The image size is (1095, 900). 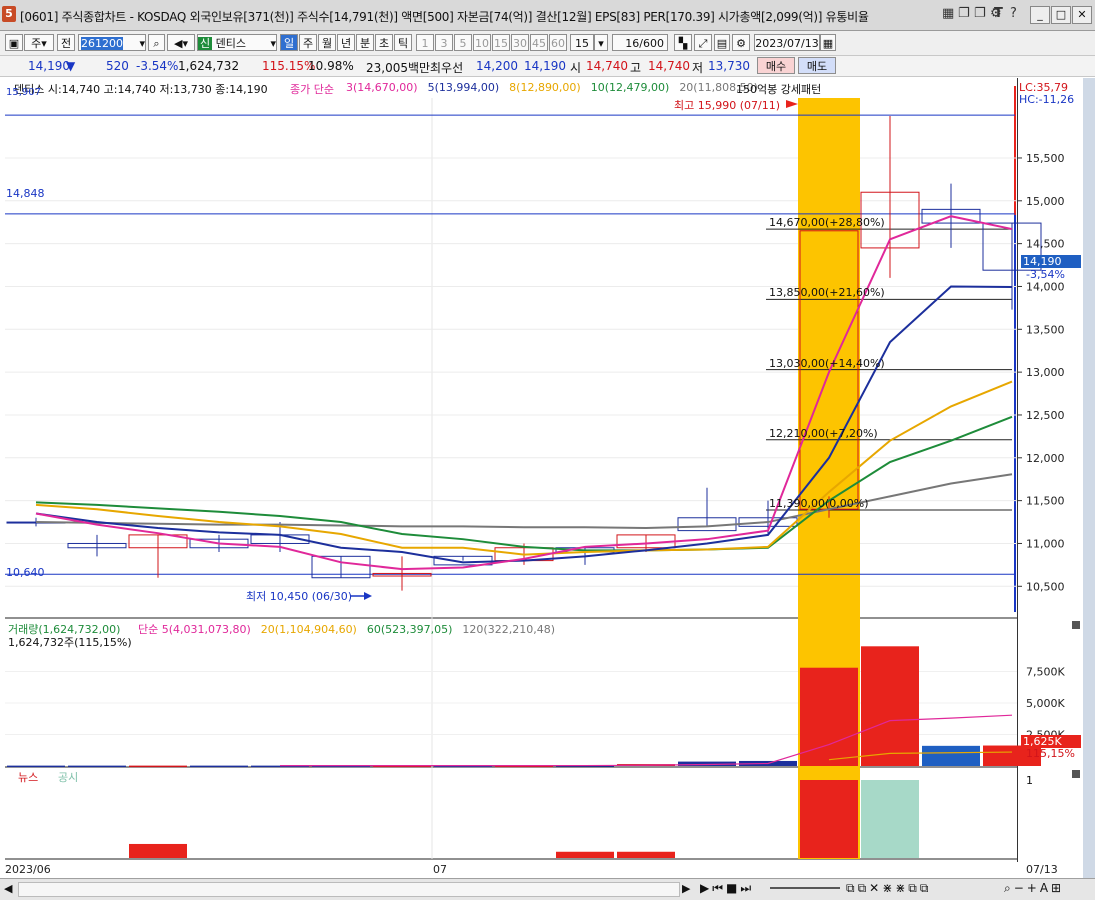 What do you see at coordinates (70, 642) in the screenshot?
I see `volume-subtext: 1,624,732주(115,15%)` at bounding box center [70, 642].